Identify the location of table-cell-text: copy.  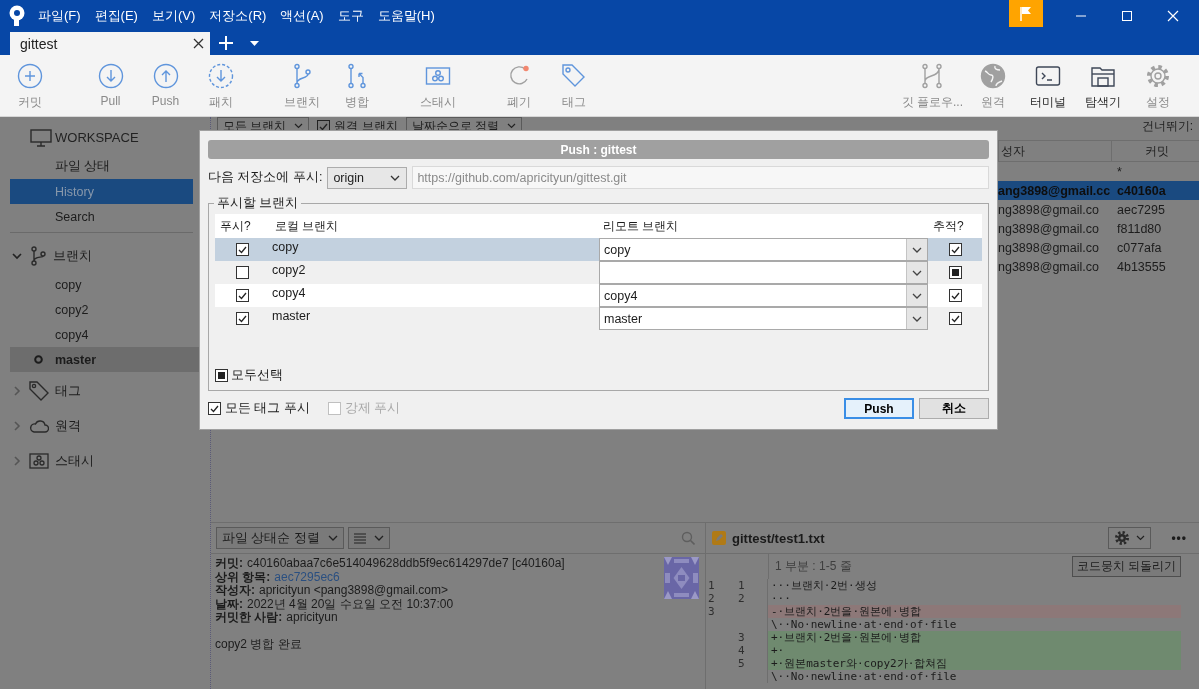
(285, 247).